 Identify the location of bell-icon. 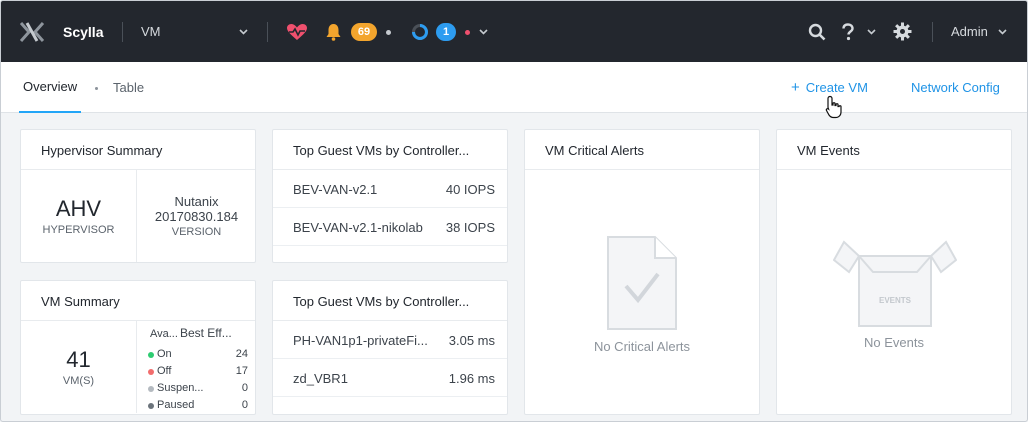
(333, 31).